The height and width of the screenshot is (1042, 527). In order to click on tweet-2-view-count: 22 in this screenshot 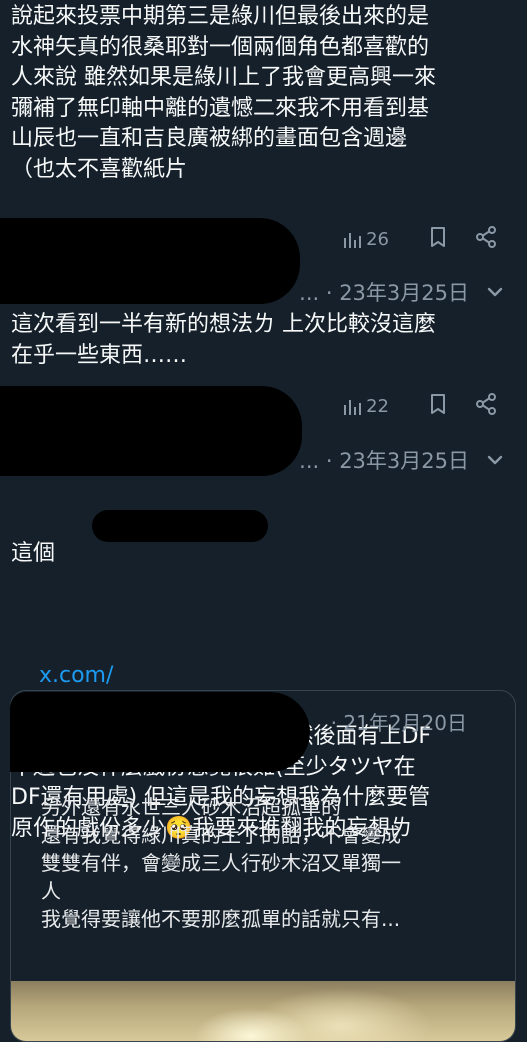, I will do `click(377, 406)`.